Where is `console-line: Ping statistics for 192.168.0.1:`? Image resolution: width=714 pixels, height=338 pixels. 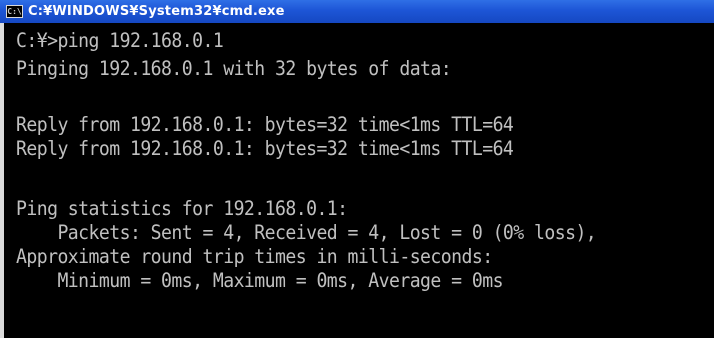 console-line: Ping statistics for 192.168.0.1: is located at coordinates (182, 208).